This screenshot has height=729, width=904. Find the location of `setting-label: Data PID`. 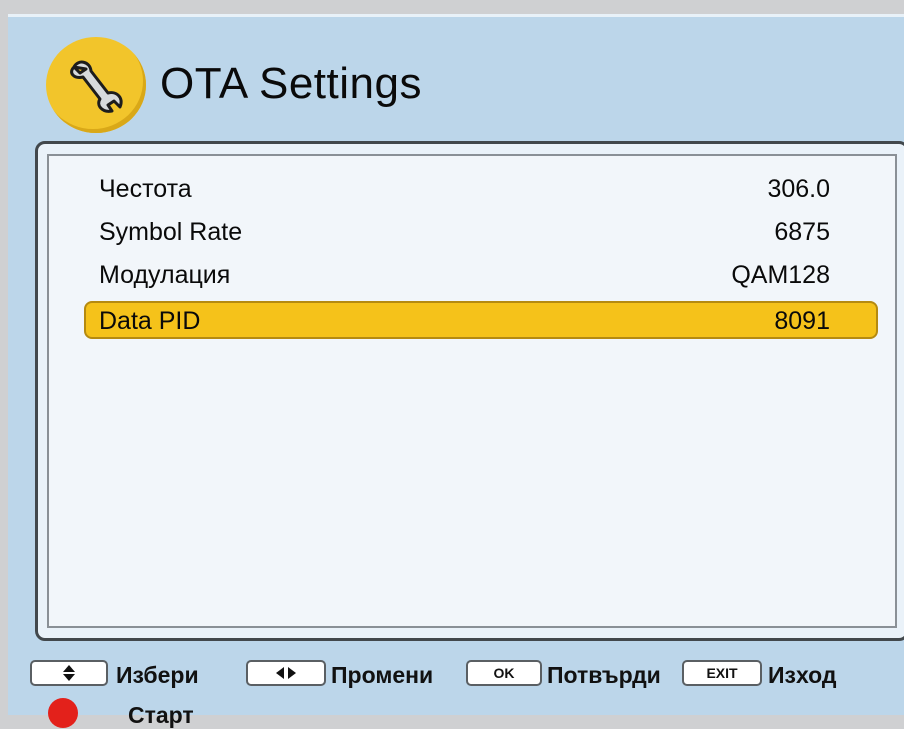

setting-label: Data PID is located at coordinates (150, 321).